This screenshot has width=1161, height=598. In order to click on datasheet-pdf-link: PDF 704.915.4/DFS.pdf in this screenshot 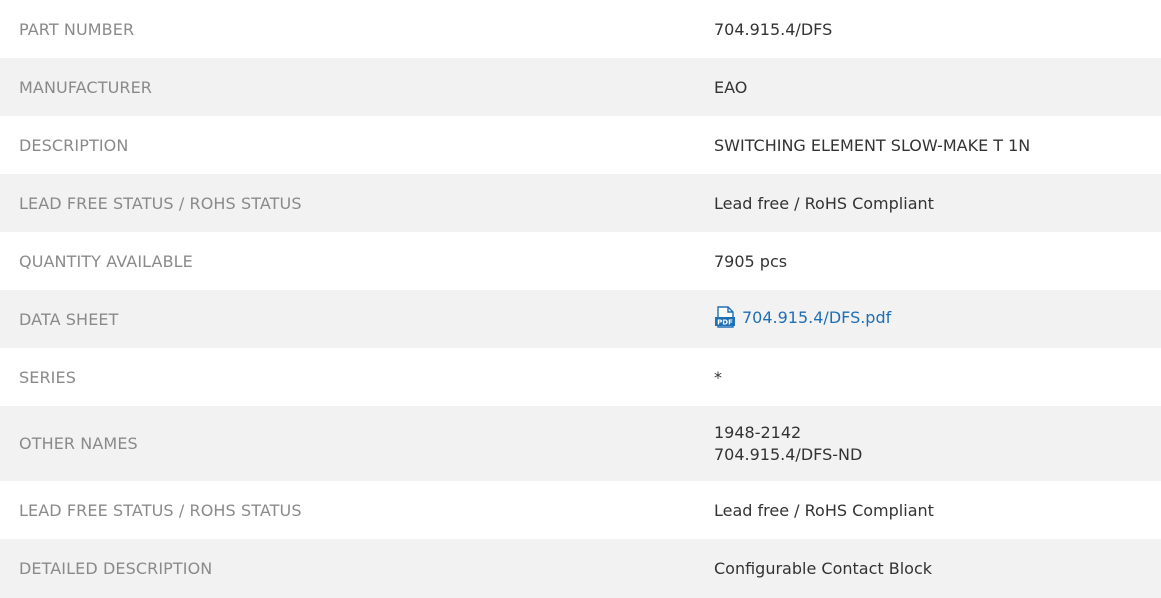, I will do `click(802, 317)`.